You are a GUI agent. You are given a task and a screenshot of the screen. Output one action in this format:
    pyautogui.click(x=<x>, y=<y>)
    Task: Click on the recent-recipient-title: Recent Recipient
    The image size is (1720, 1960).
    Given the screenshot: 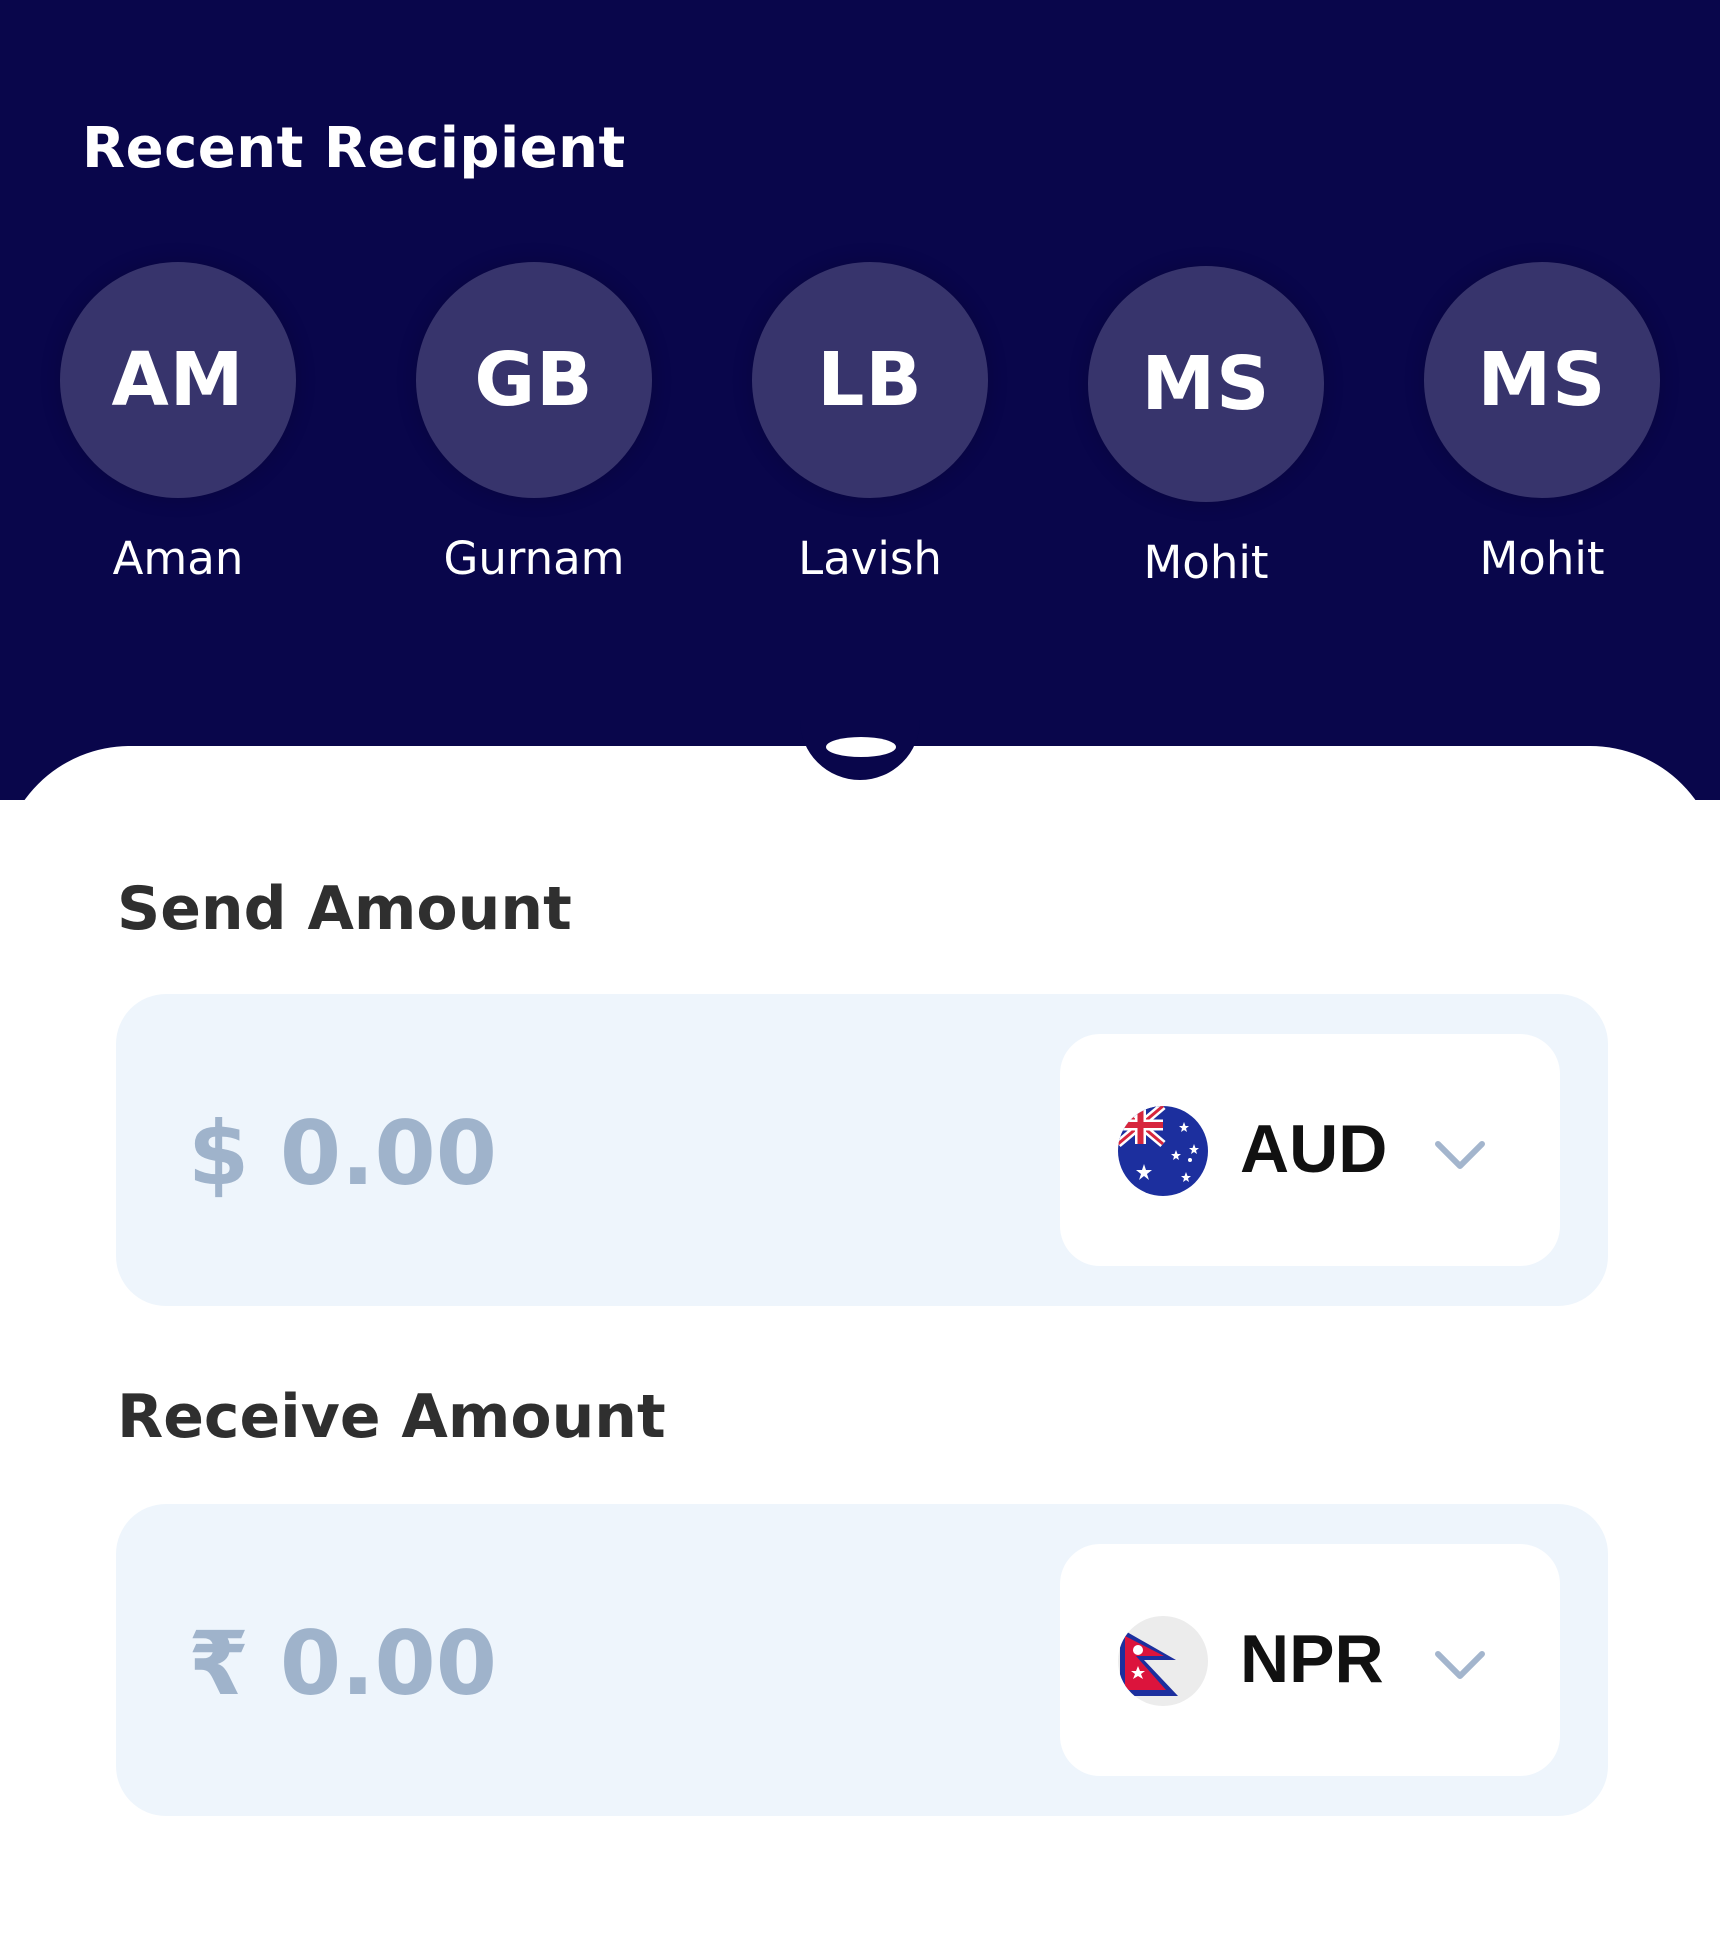 What is the action you would take?
    pyautogui.click(x=354, y=148)
    